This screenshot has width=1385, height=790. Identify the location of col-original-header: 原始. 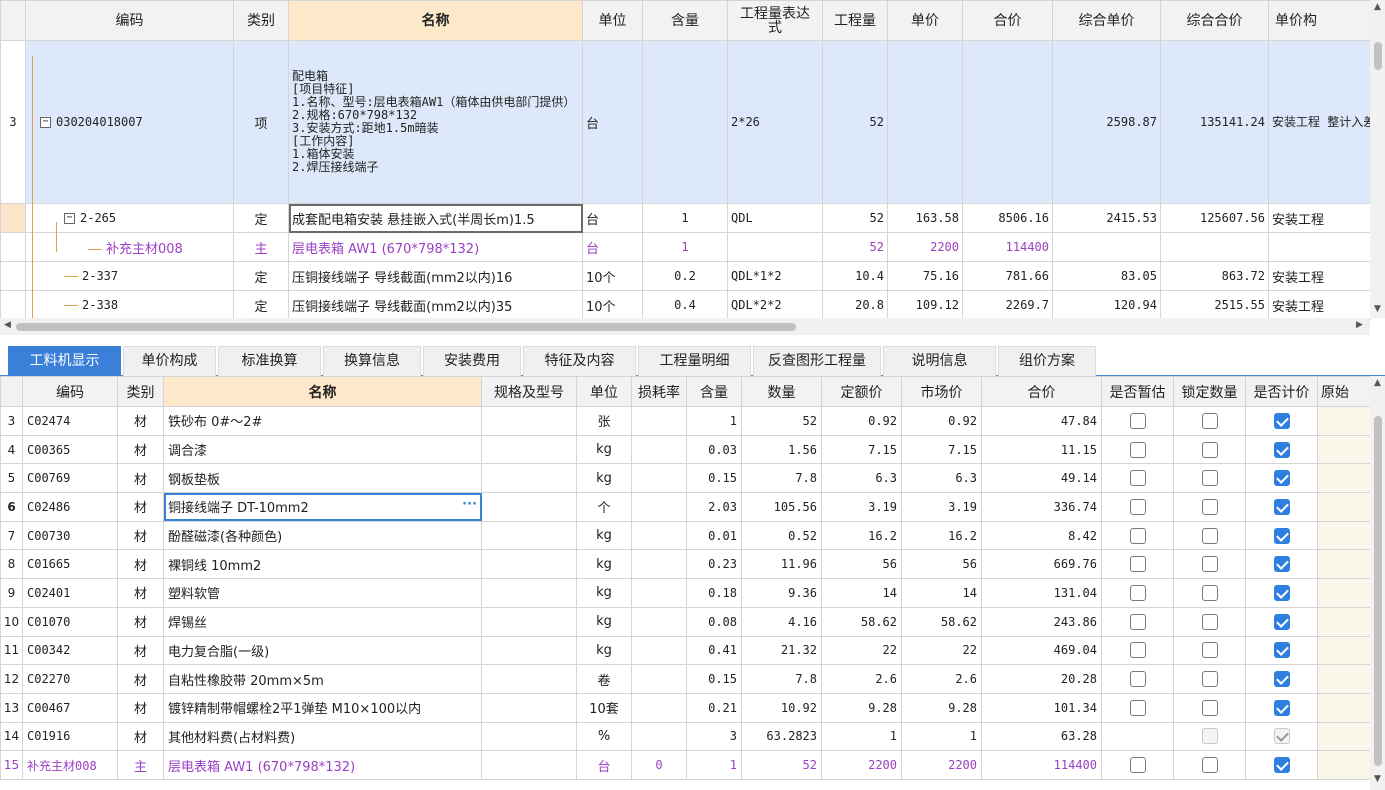
(1344, 391).